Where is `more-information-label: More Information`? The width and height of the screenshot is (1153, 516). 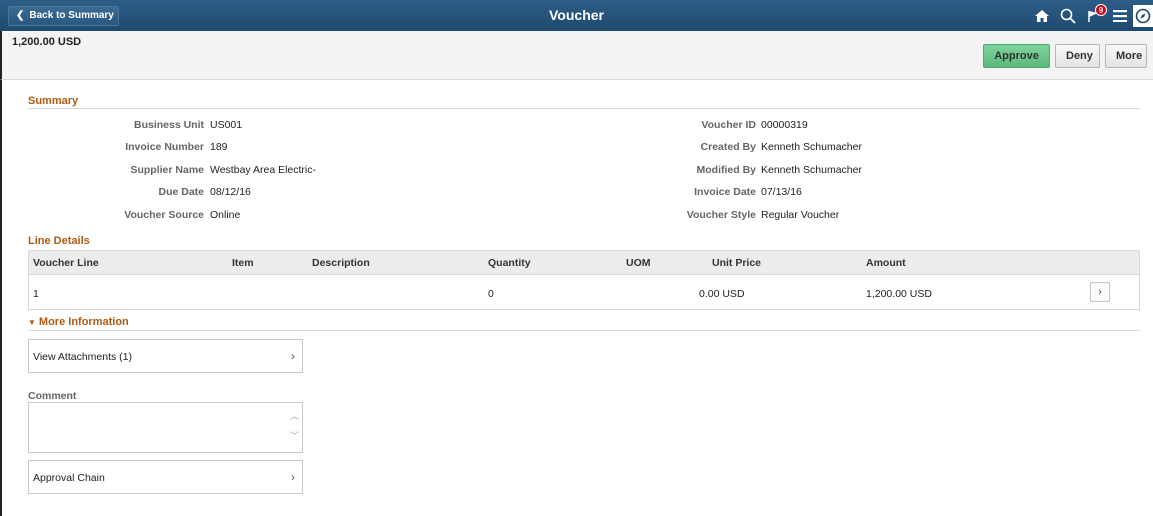 more-information-label: More Information is located at coordinates (83, 322).